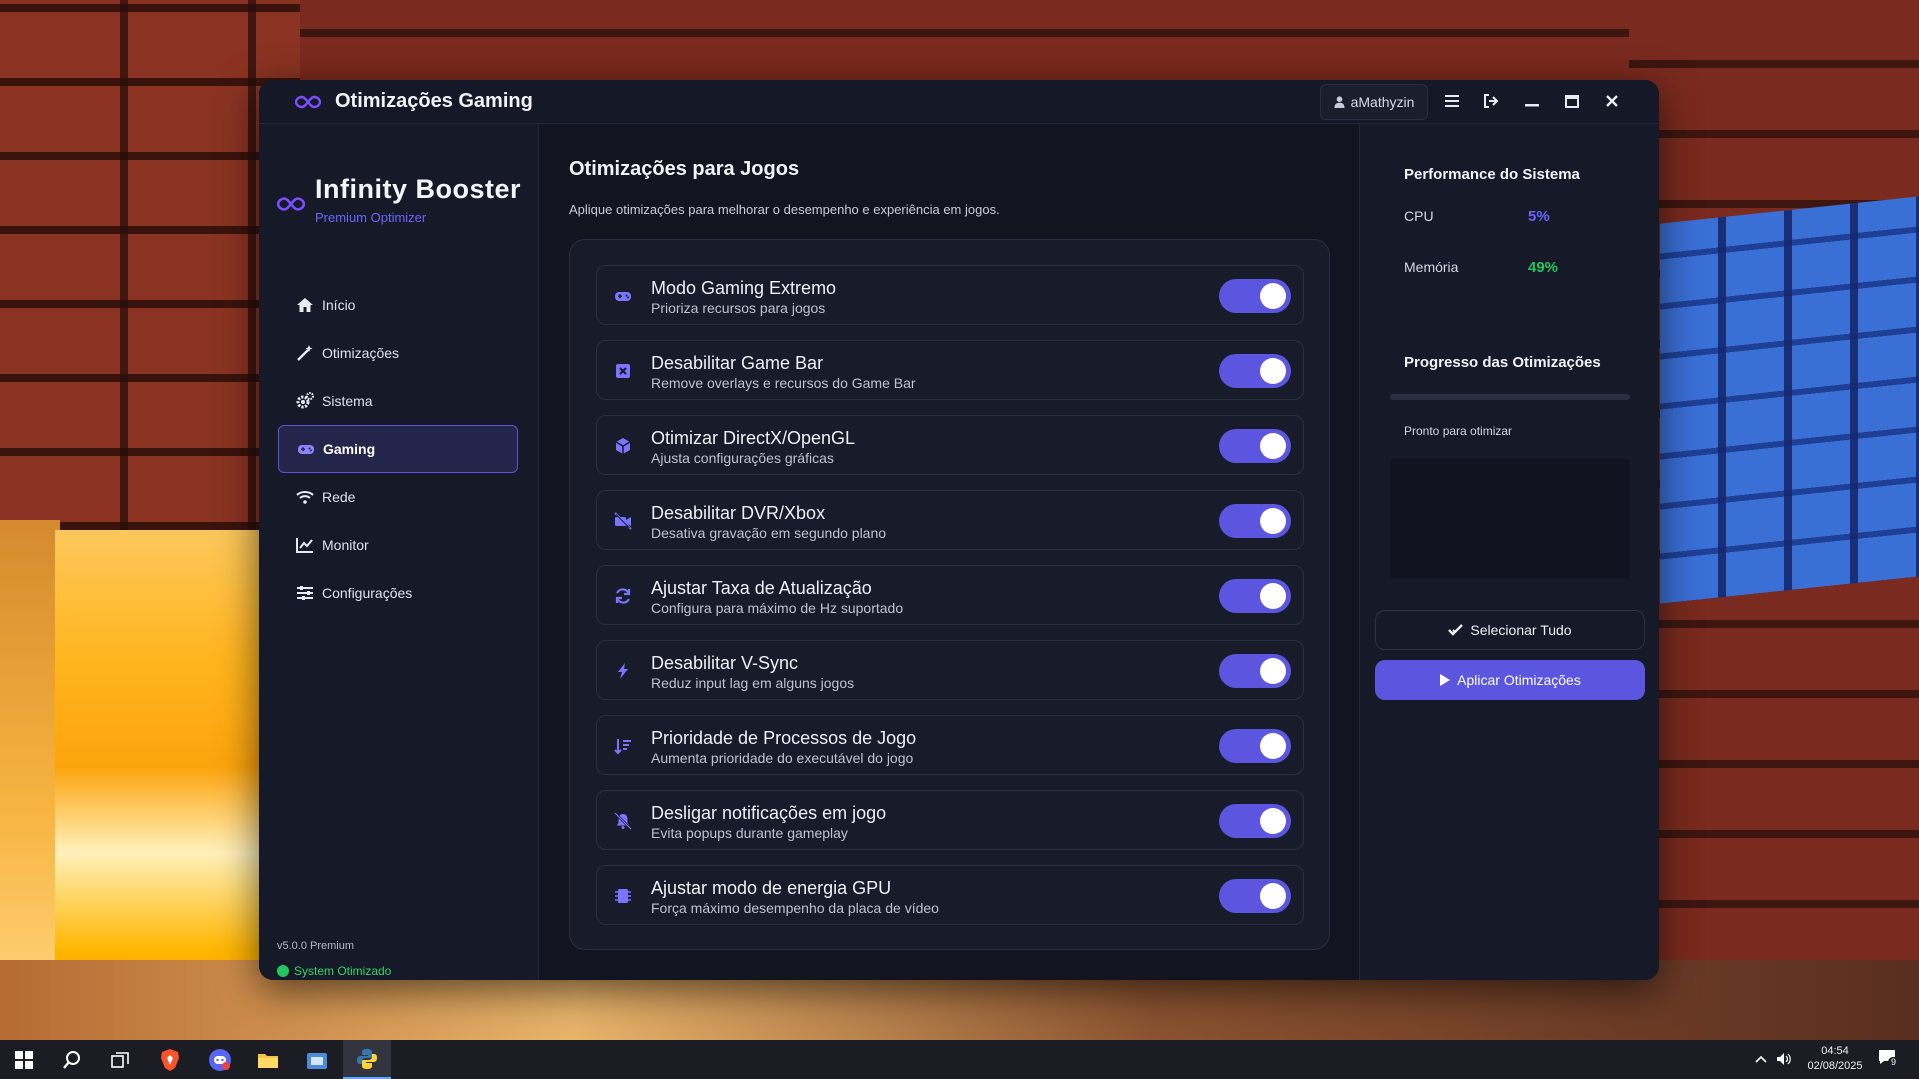  What do you see at coordinates (623, 896) in the screenshot?
I see `microchip-icon` at bounding box center [623, 896].